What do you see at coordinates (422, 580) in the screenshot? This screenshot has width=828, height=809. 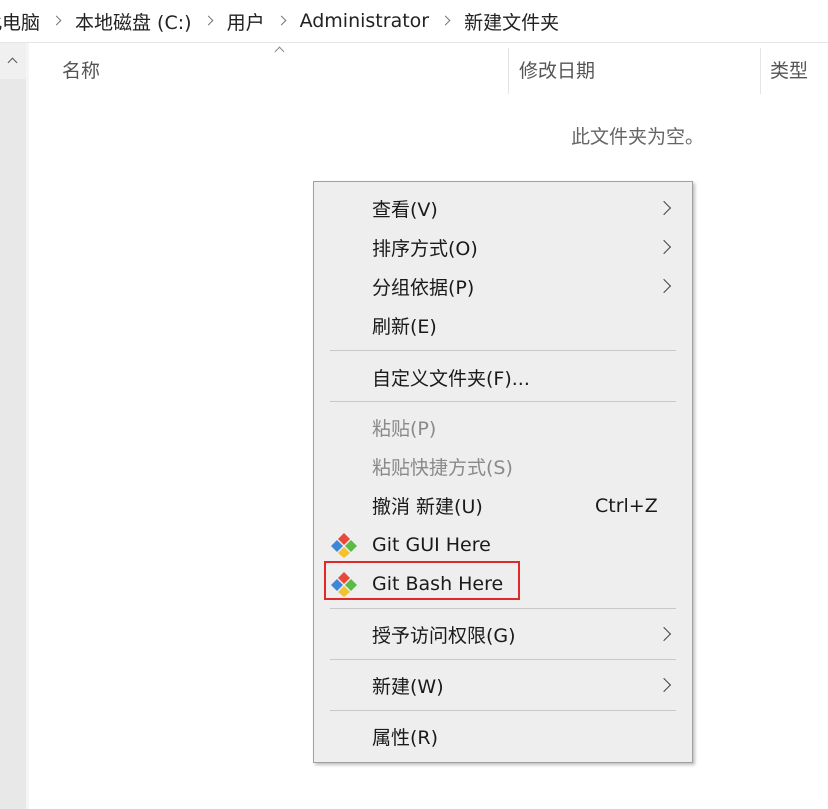 I see `highlight-annotation-box` at bounding box center [422, 580].